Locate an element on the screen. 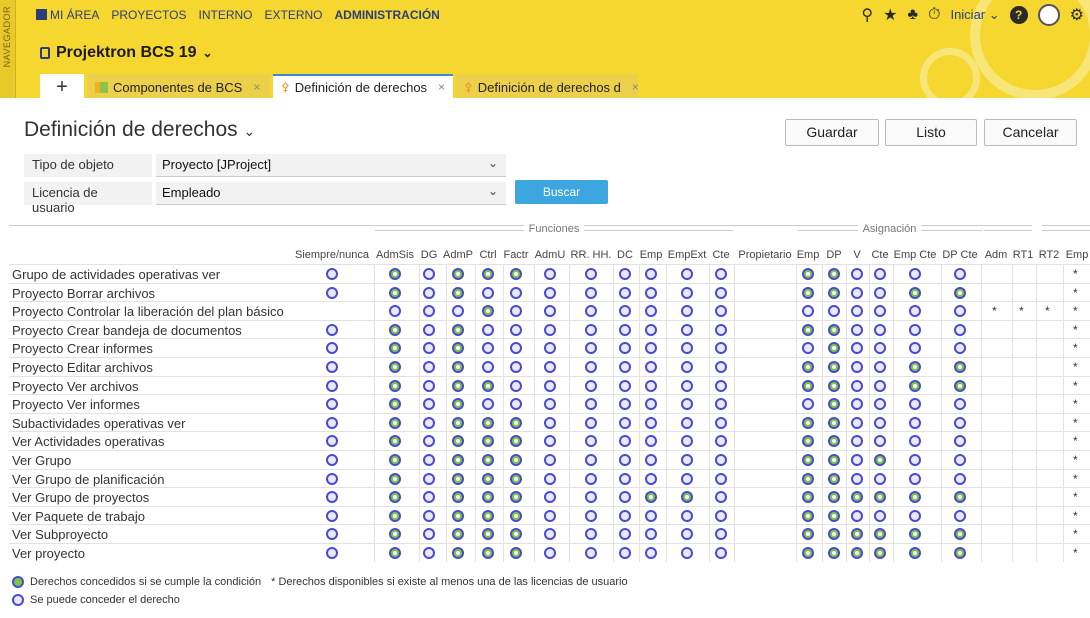  save-button: Guardar is located at coordinates (832, 132).